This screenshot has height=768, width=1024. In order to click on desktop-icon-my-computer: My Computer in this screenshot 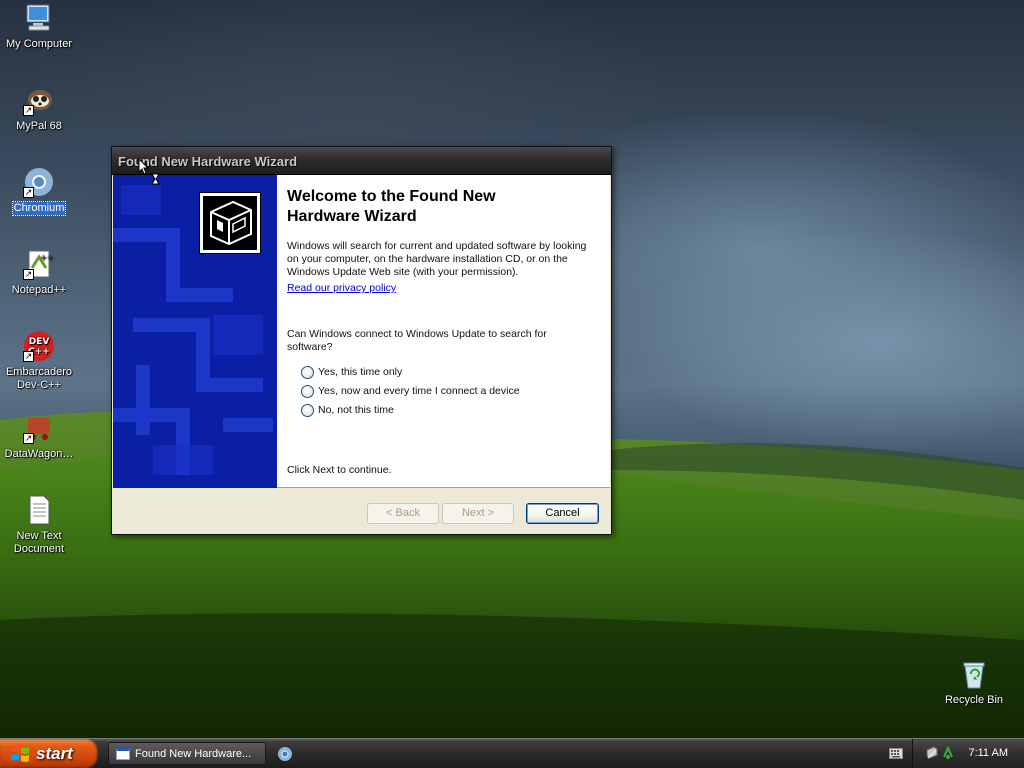, I will do `click(39, 26)`.